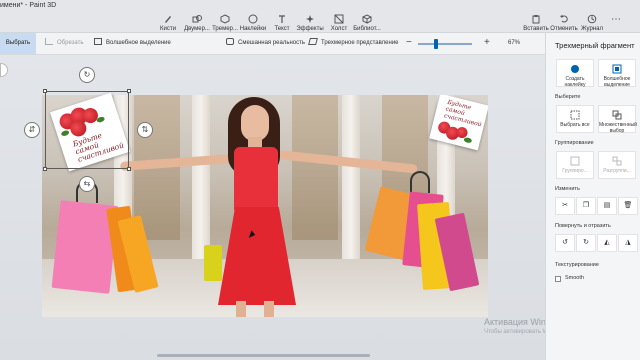 Image resolution: width=640 pixels, height=360 pixels. I want to click on rotate-right-icon: ↻, so click(586, 242).